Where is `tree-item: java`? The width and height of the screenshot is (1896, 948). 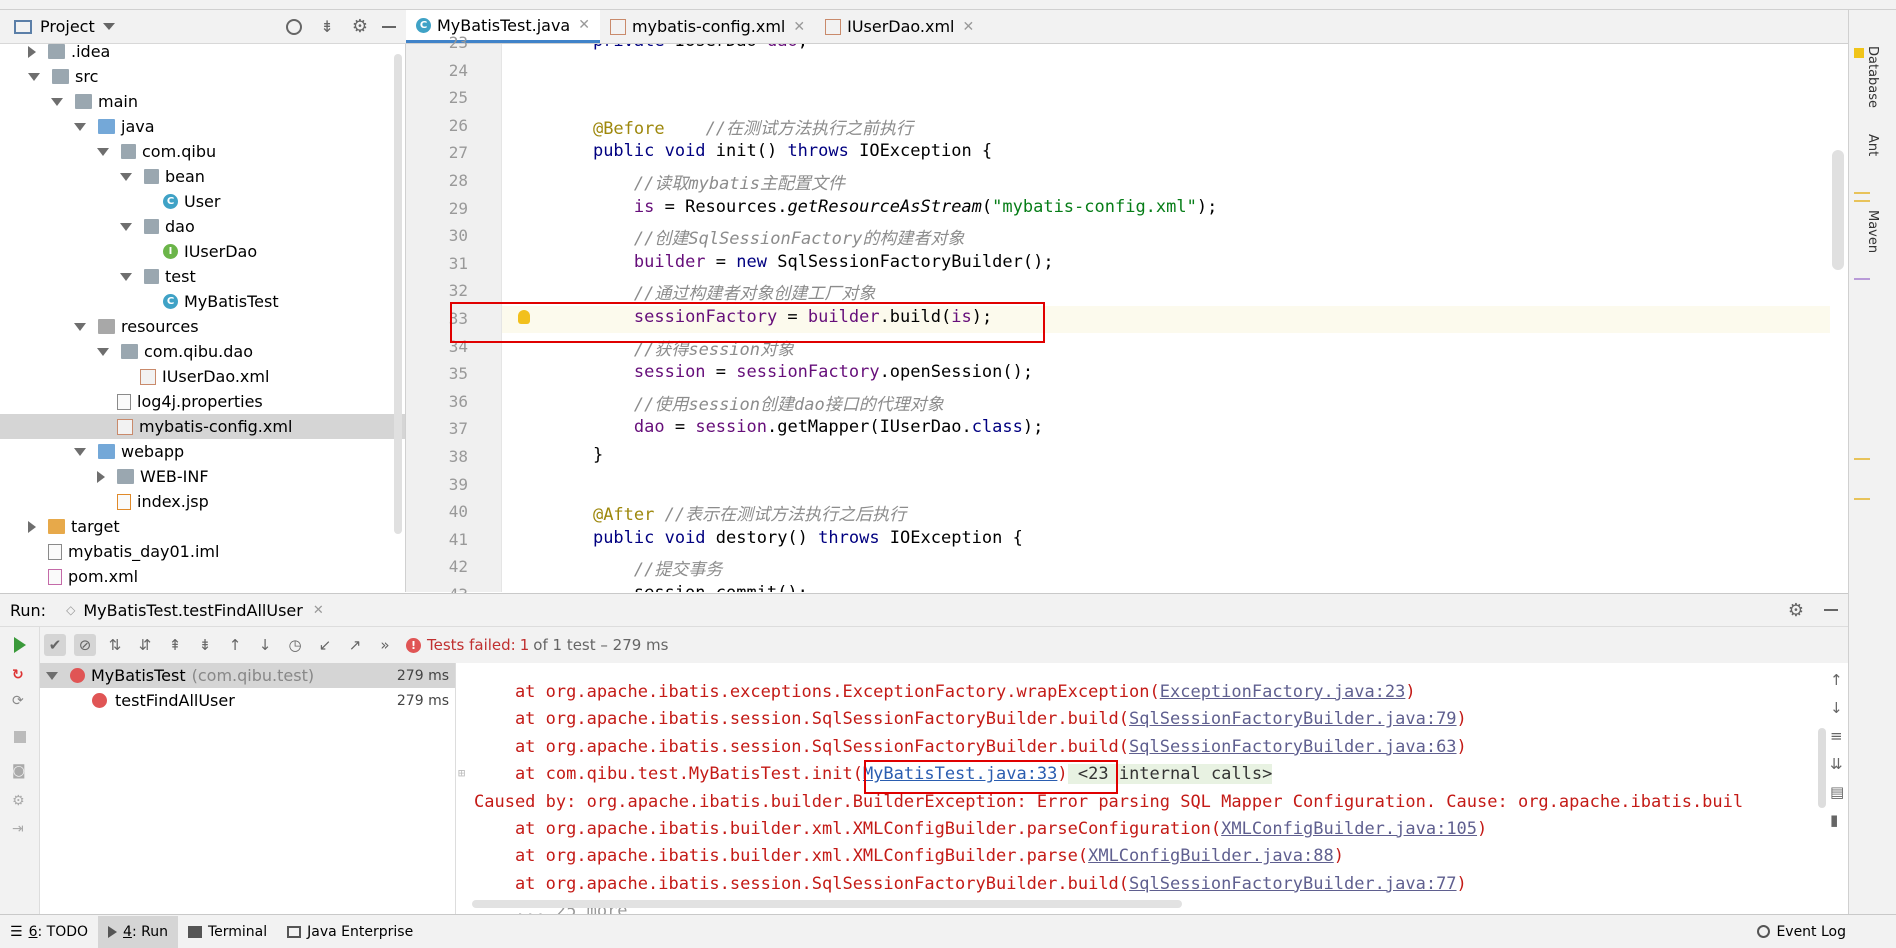
tree-item: java is located at coordinates (202, 126).